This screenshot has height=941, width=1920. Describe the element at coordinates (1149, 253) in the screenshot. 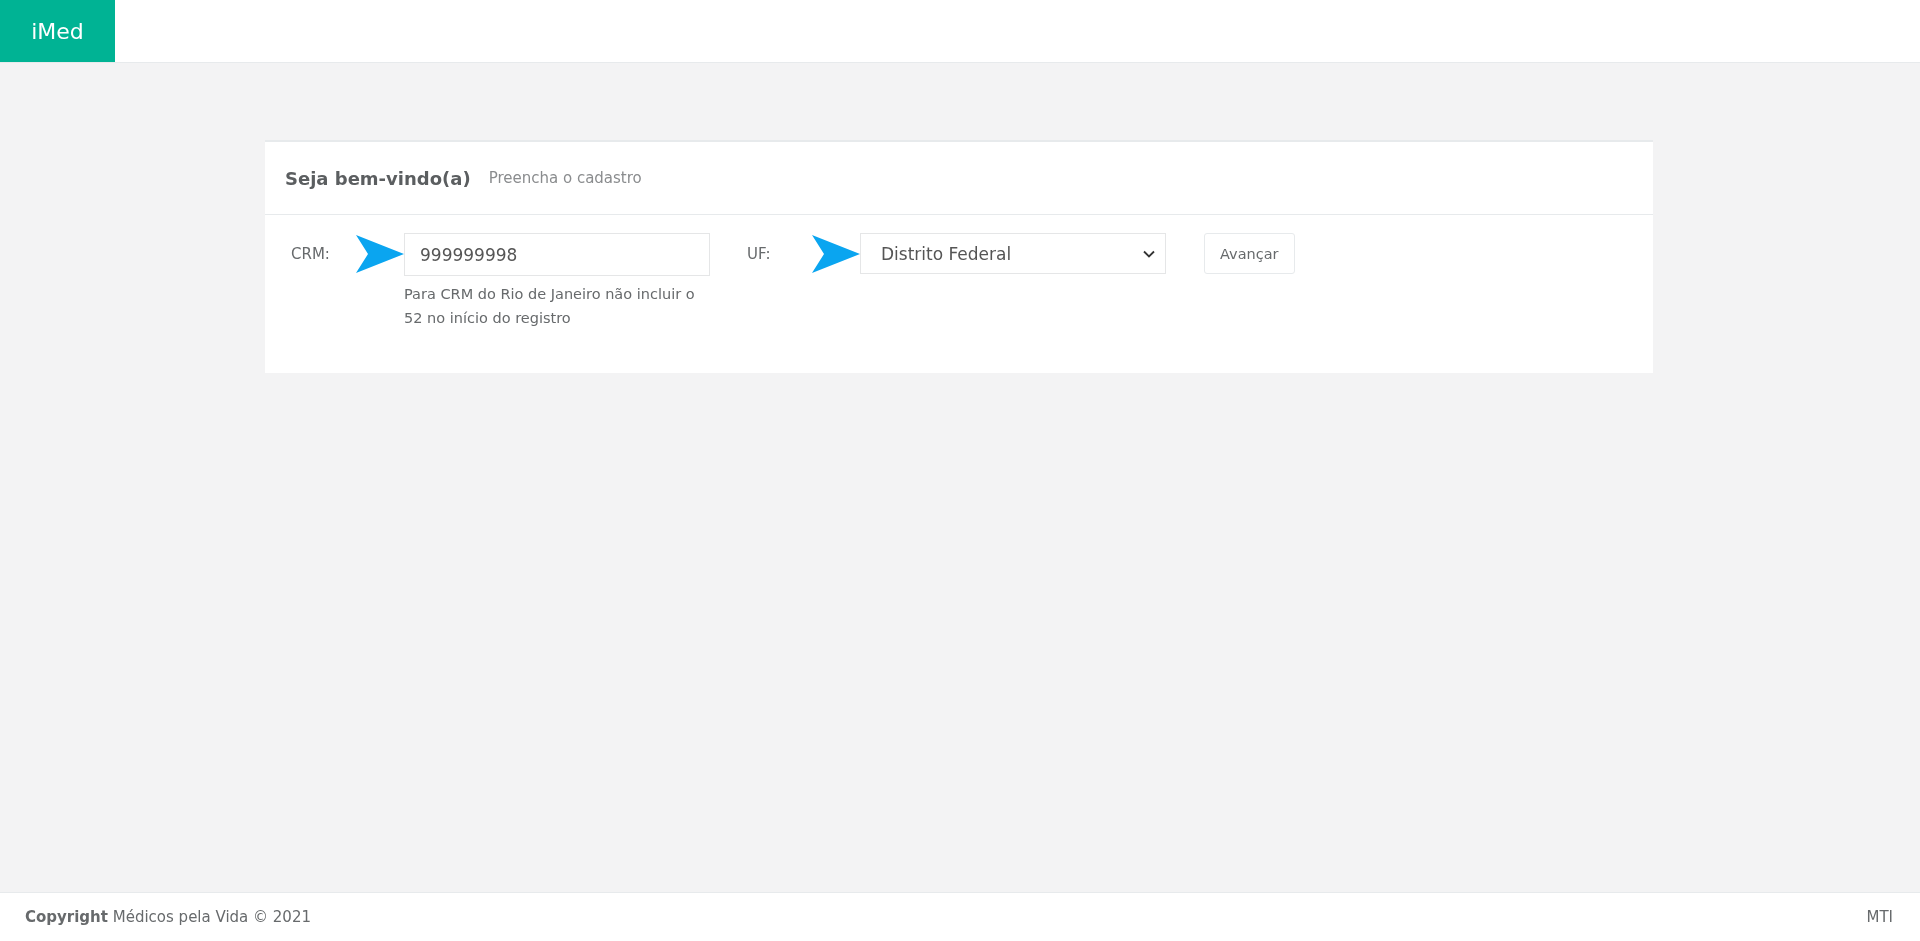

I see `chevron-down-icon` at that location.